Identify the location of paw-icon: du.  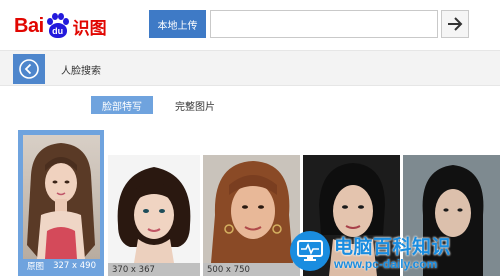
(58, 26).